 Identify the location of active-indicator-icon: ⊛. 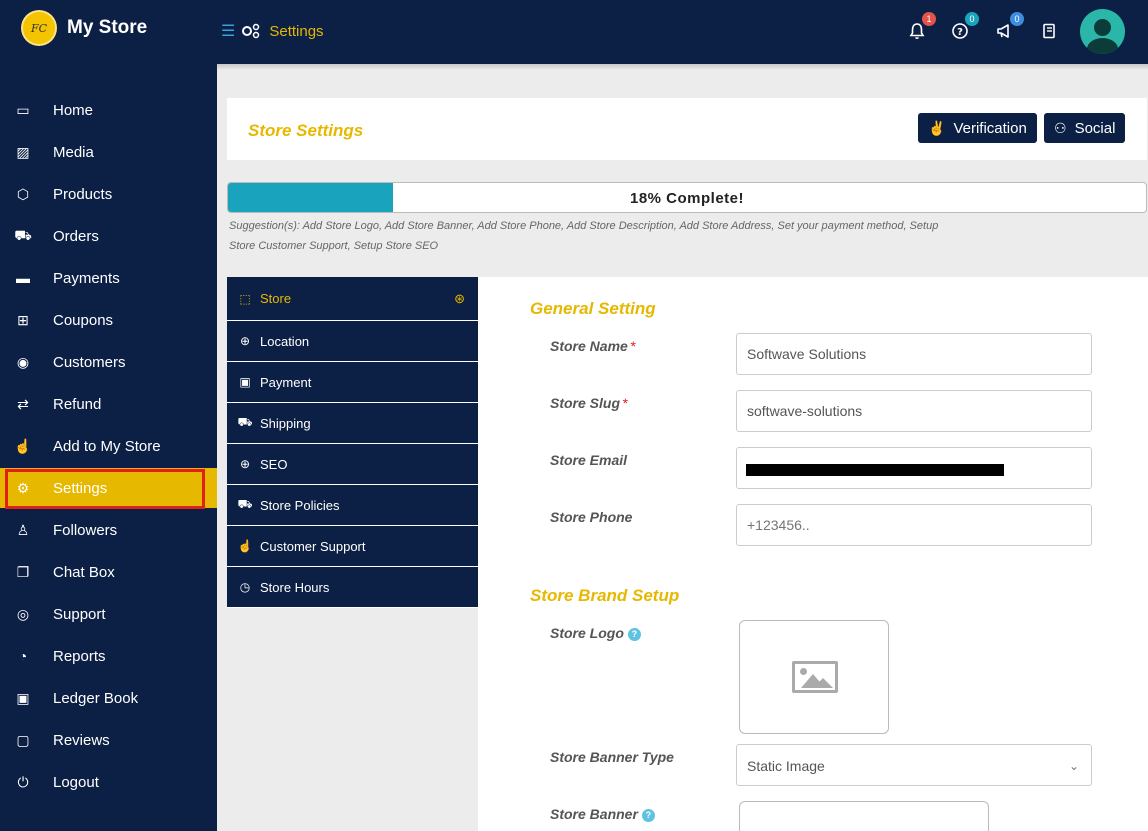
(459, 298).